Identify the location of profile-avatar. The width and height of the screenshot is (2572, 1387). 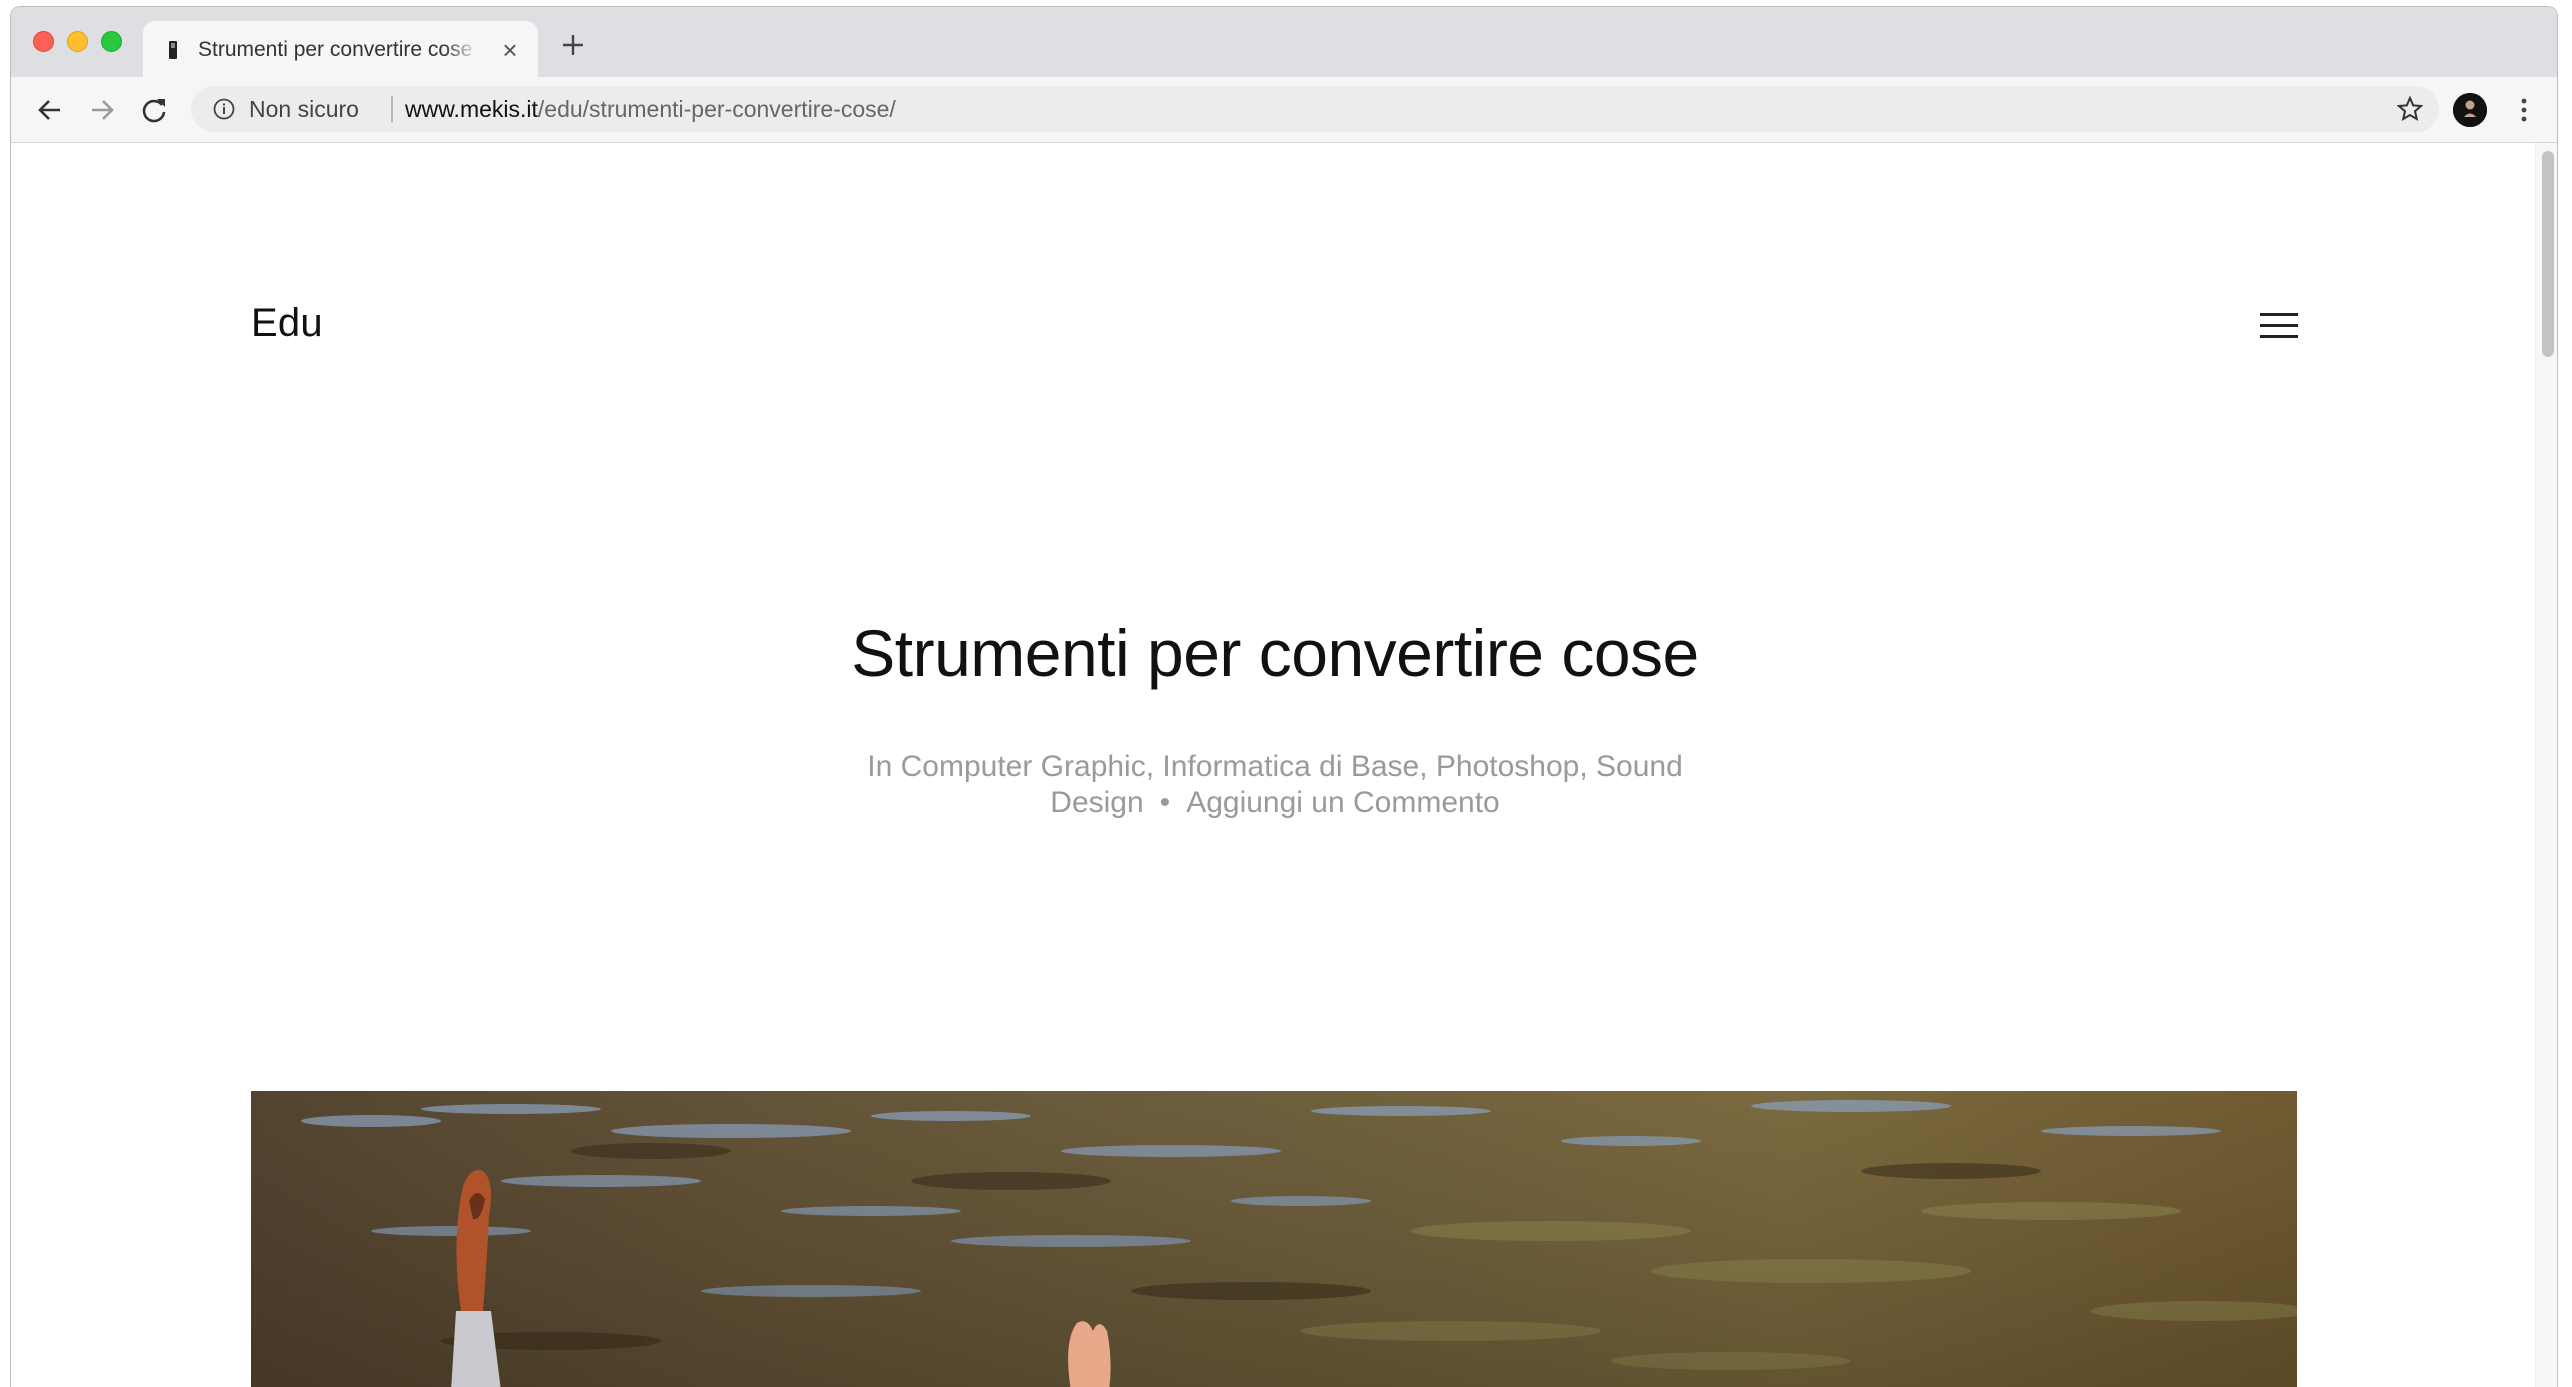
(2470, 110).